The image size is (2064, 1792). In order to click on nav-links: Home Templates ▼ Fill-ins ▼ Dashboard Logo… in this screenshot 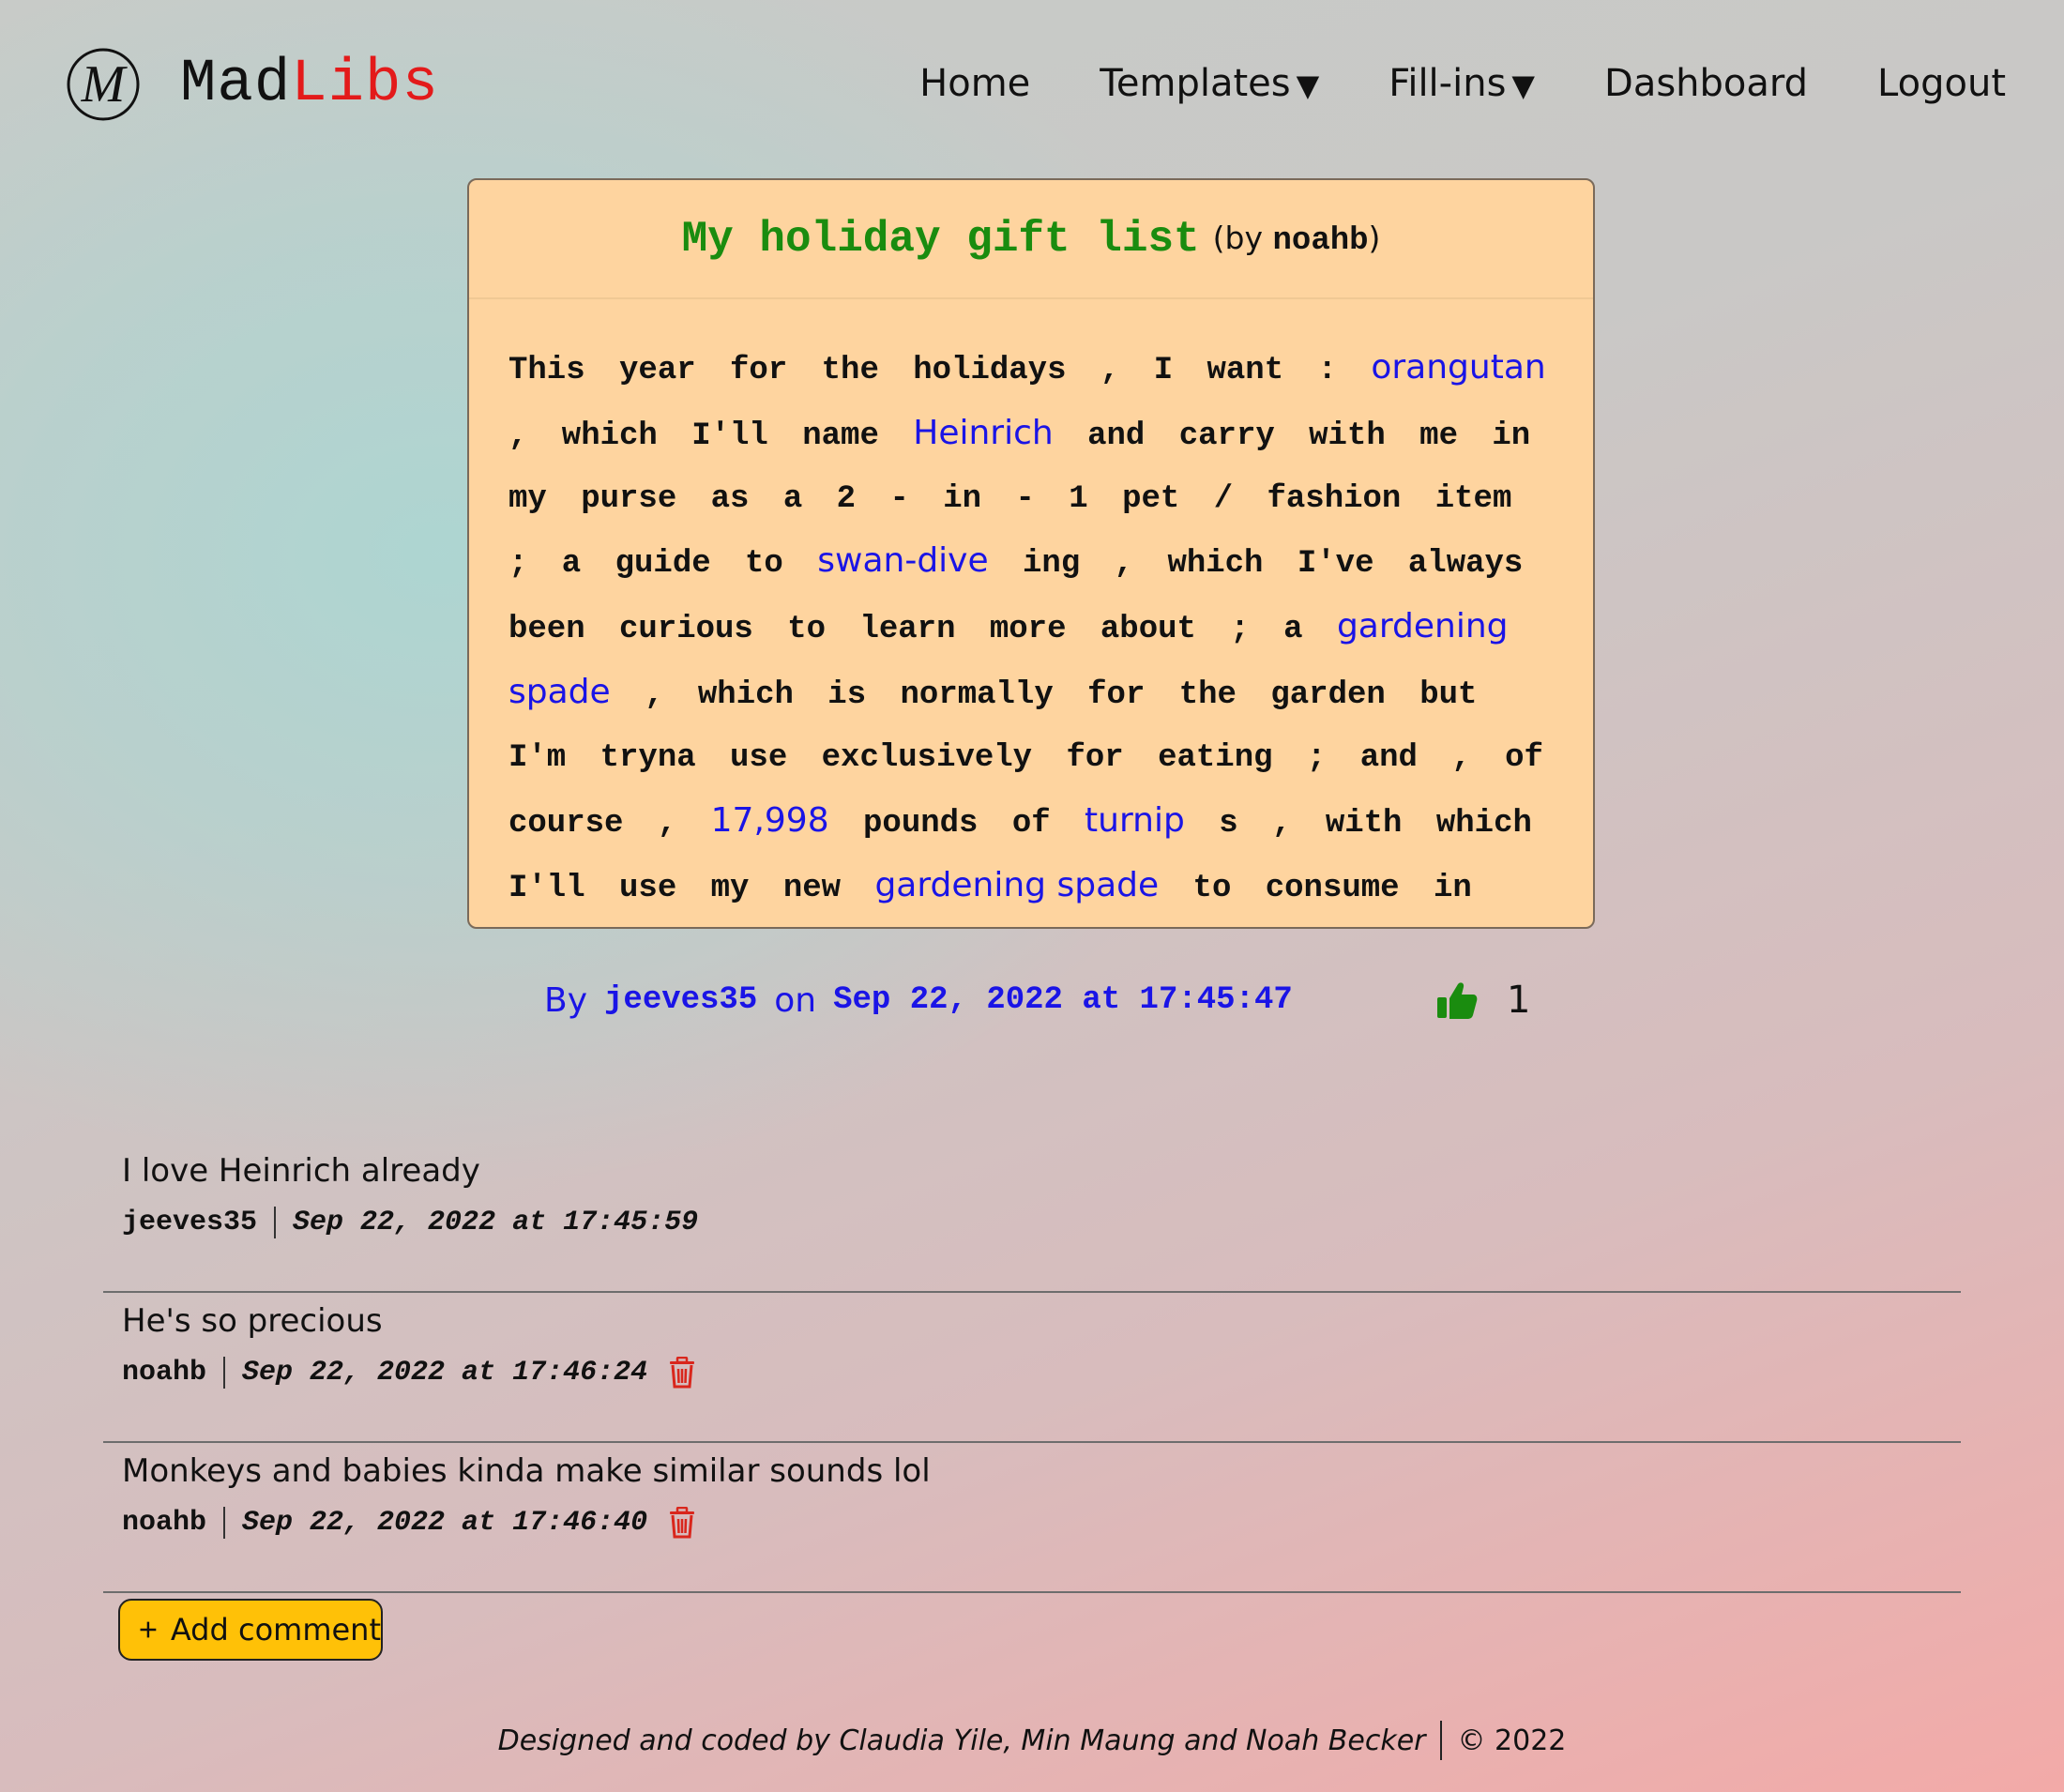, I will do `click(1428, 83)`.